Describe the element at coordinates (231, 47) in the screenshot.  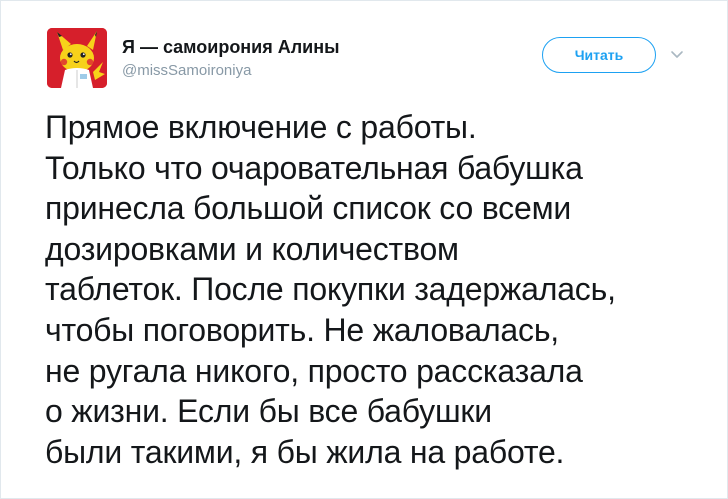
I see `display-name: Я — самоирония Алины` at that location.